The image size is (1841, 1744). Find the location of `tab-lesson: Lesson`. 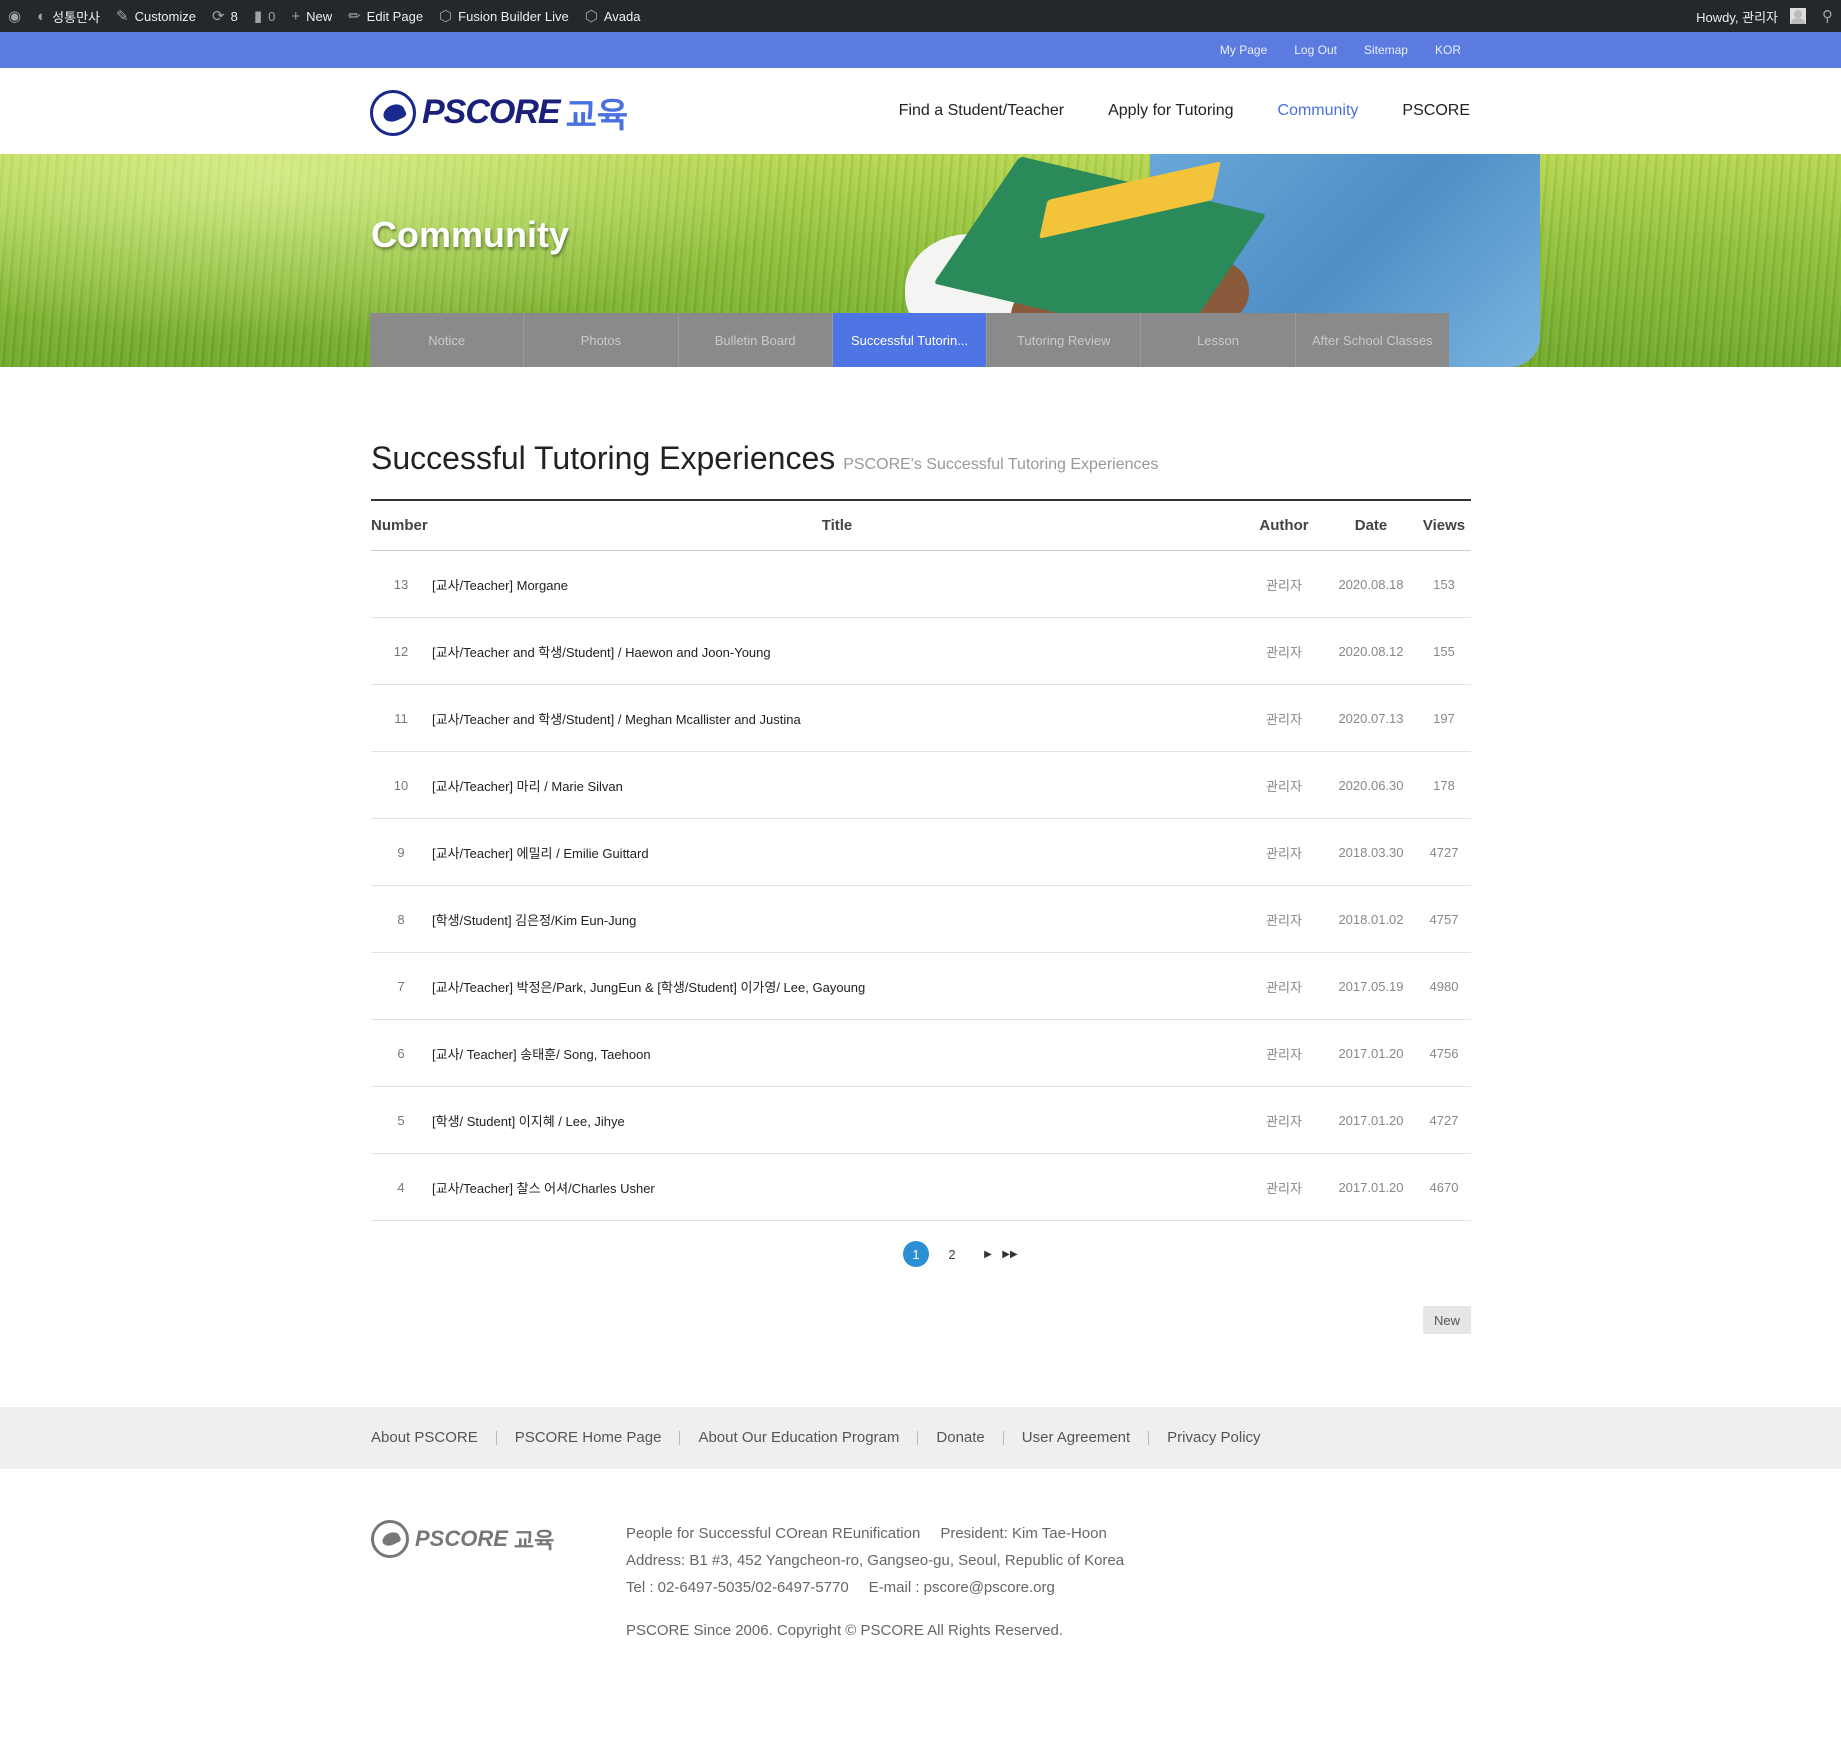

tab-lesson: Lesson is located at coordinates (1218, 340).